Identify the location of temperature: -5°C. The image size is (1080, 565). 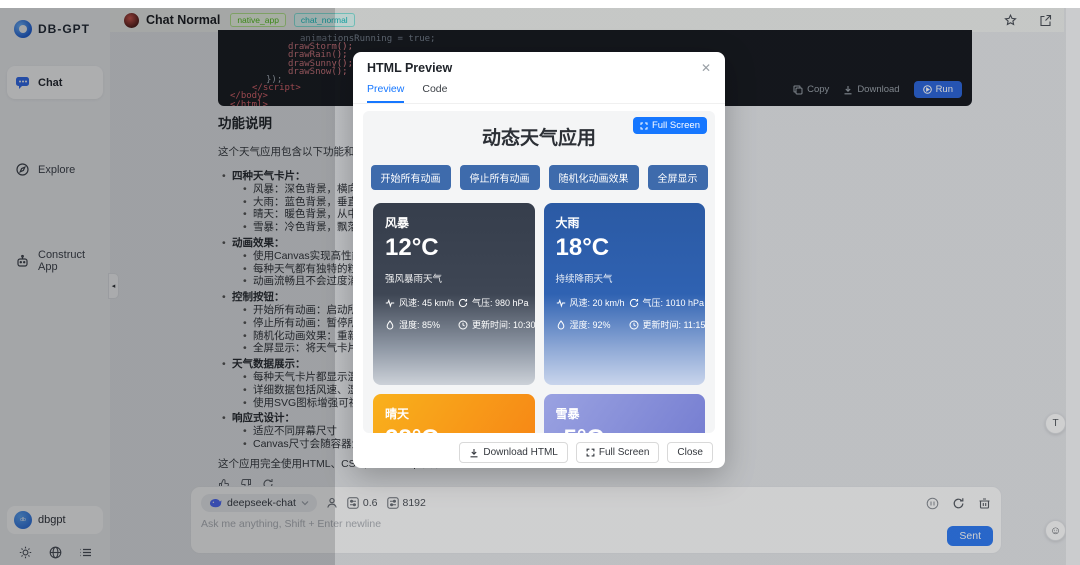
(625, 429).